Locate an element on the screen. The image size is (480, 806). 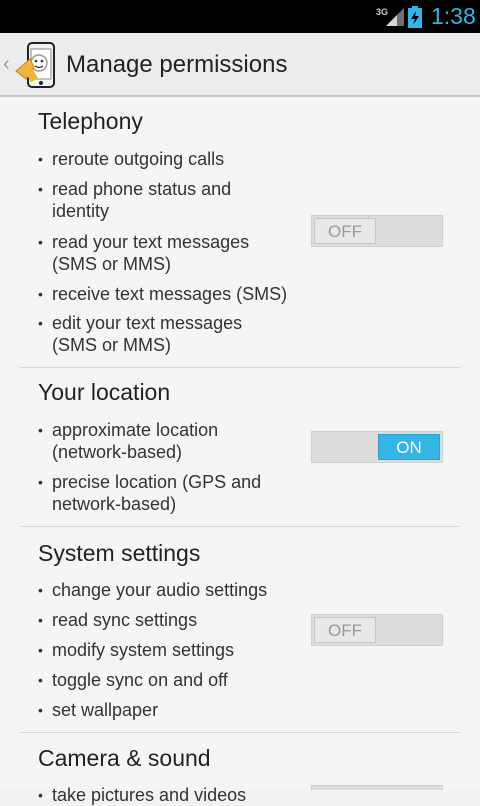
telephony-toggle: OFF is located at coordinates (377, 231).